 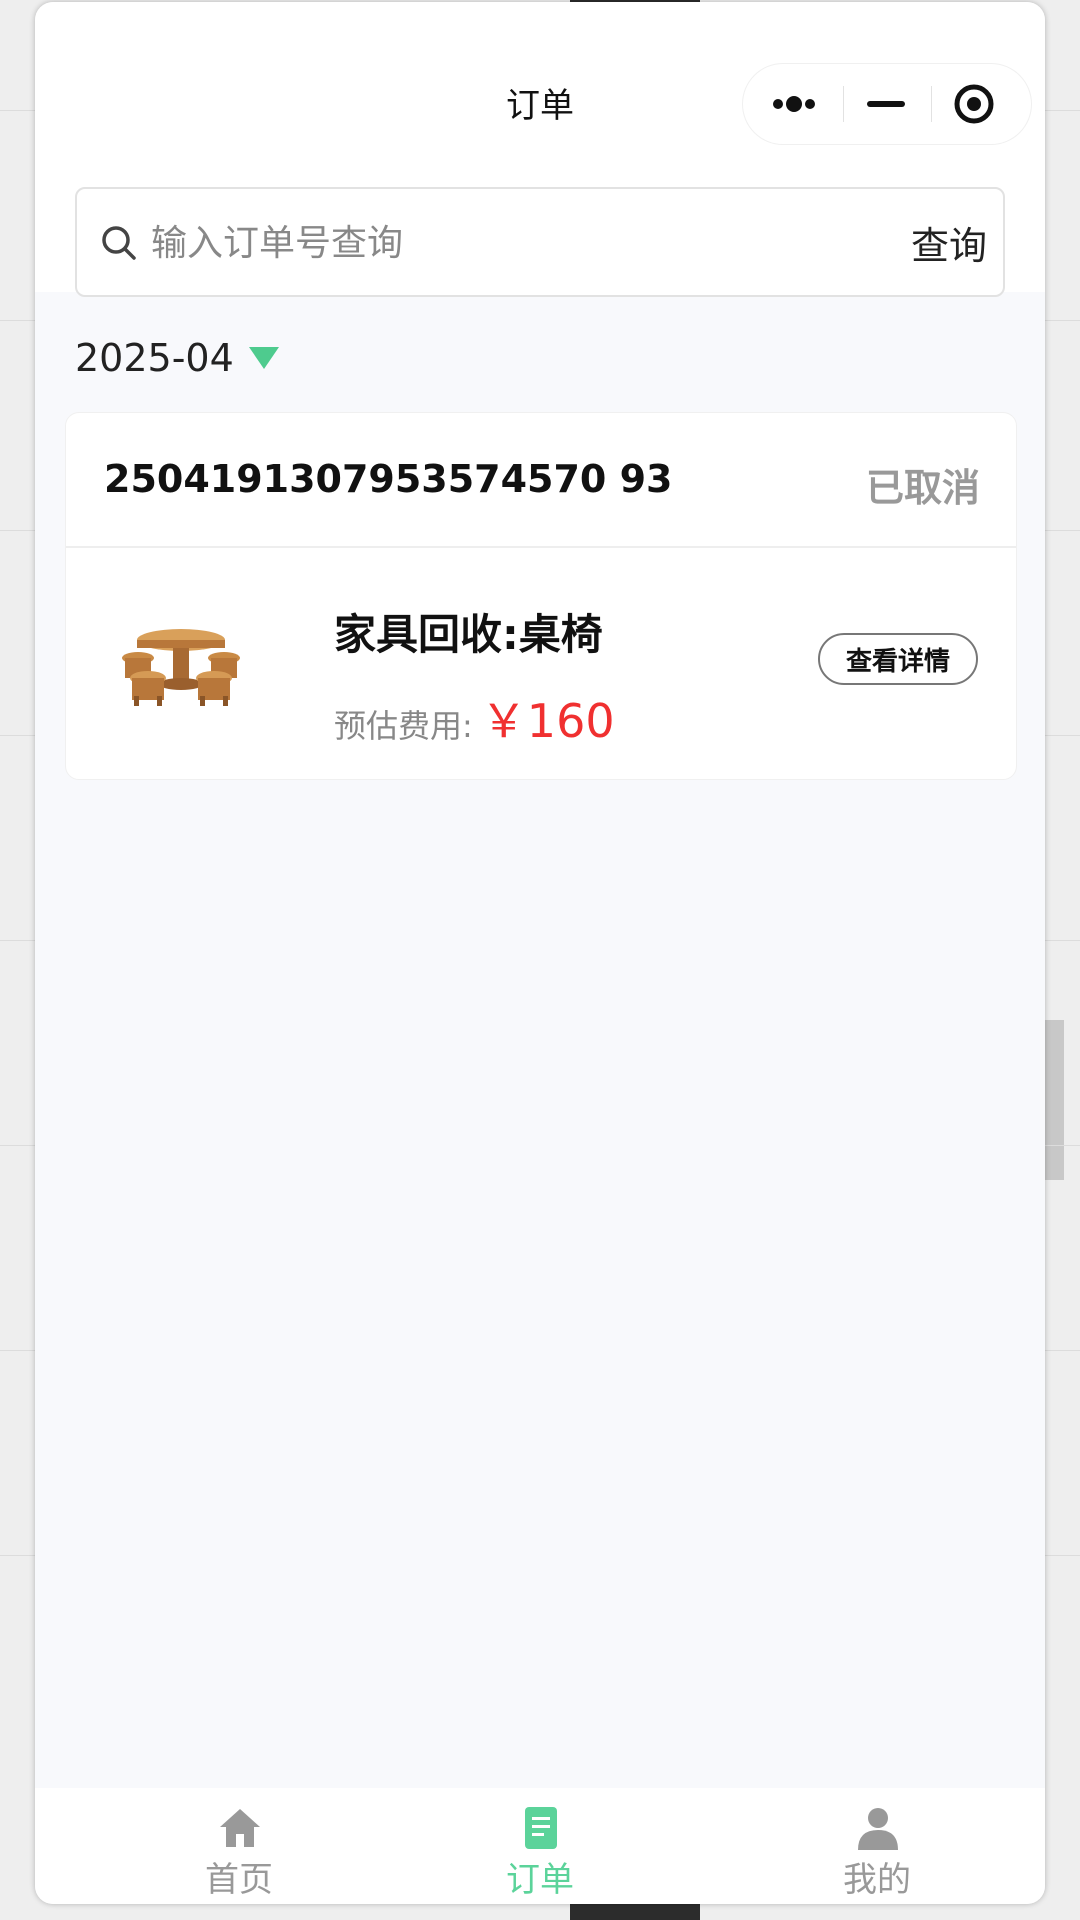 I want to click on search-button: 查询, so click(x=949, y=242).